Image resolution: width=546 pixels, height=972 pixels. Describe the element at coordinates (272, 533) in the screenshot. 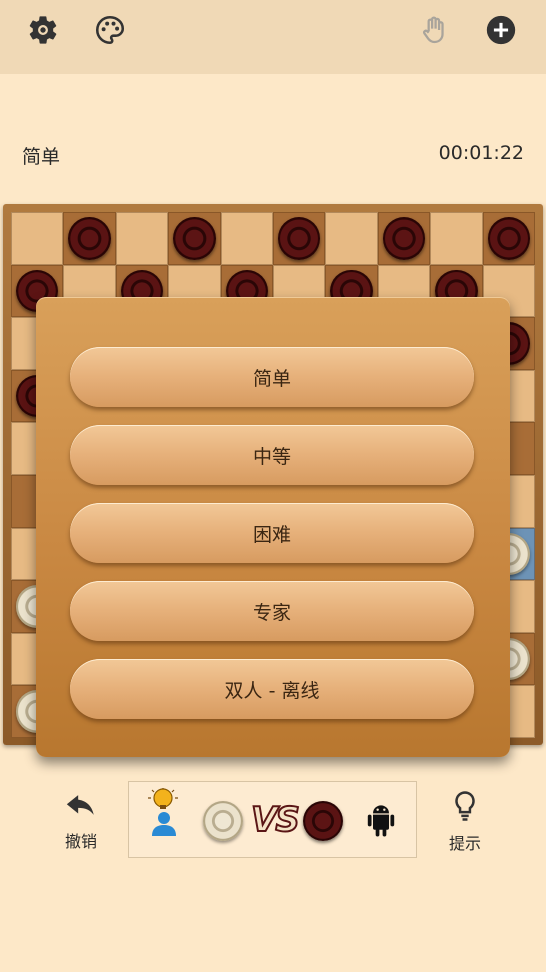

I see `menu-option-hard: 困难` at that location.